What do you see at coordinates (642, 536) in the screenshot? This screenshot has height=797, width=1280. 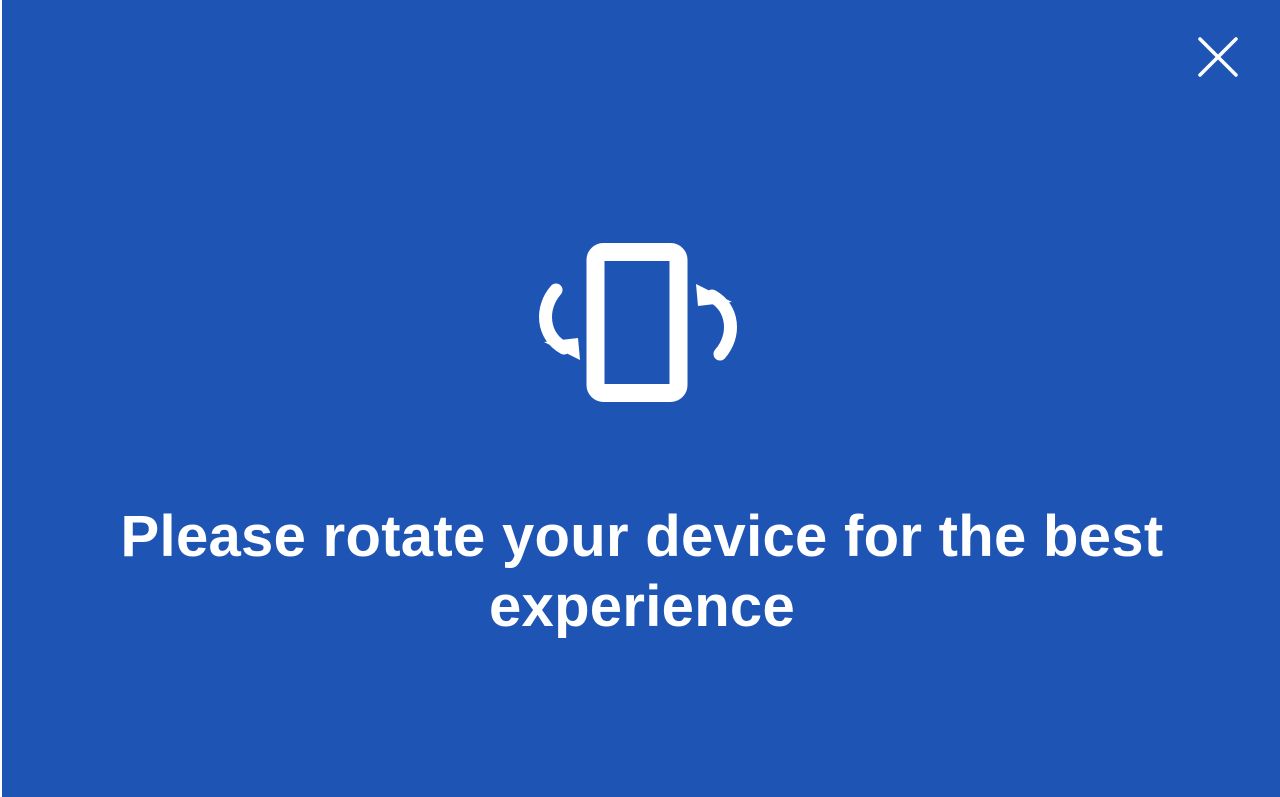 I see `rotate-message-line-1: Please rotate your device for the best` at bounding box center [642, 536].